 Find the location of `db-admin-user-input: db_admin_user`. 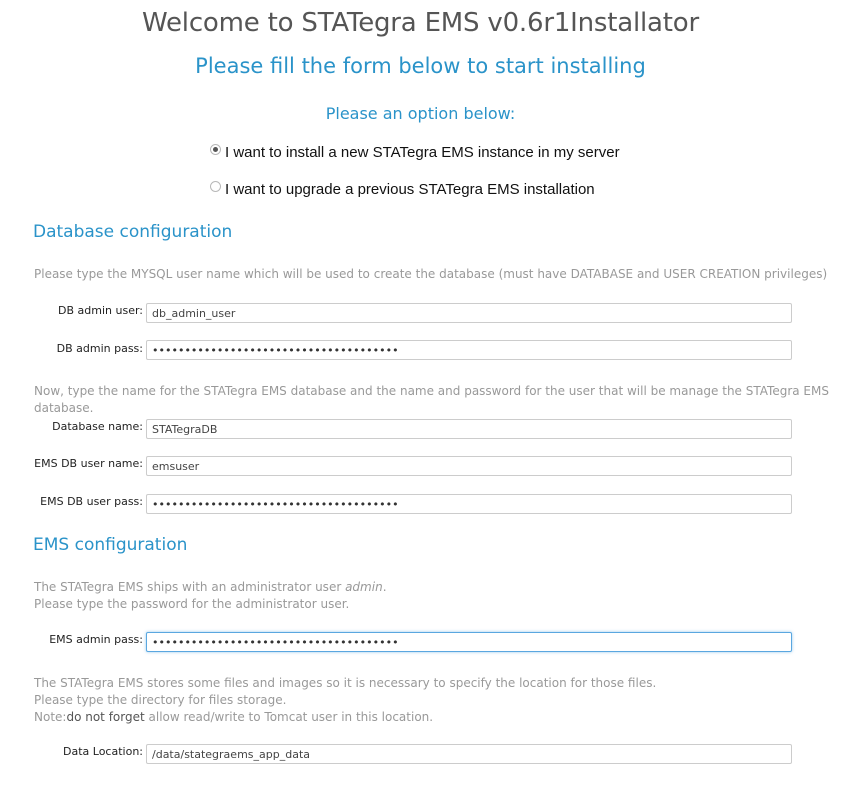

db-admin-user-input: db_admin_user is located at coordinates (469, 313).